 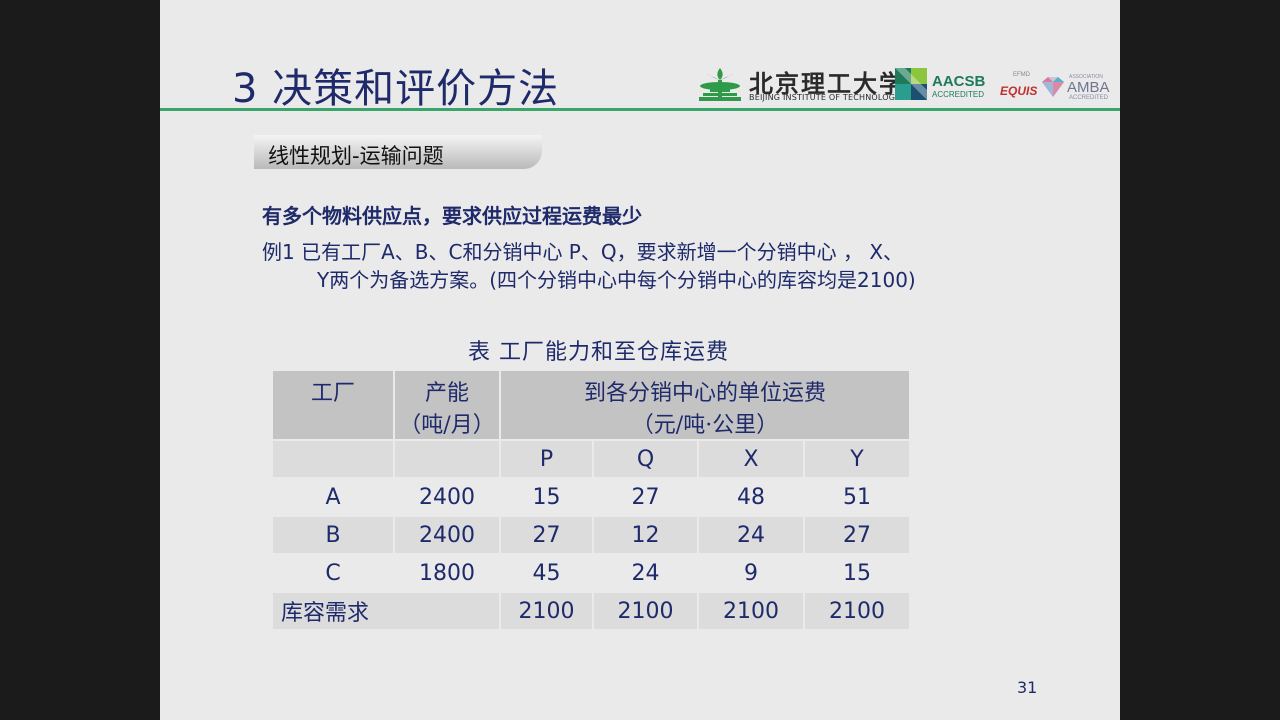 I want to click on header-unit-cost: 到各分销中心的单位运费 （元/吨·公里）, so click(x=705, y=405).